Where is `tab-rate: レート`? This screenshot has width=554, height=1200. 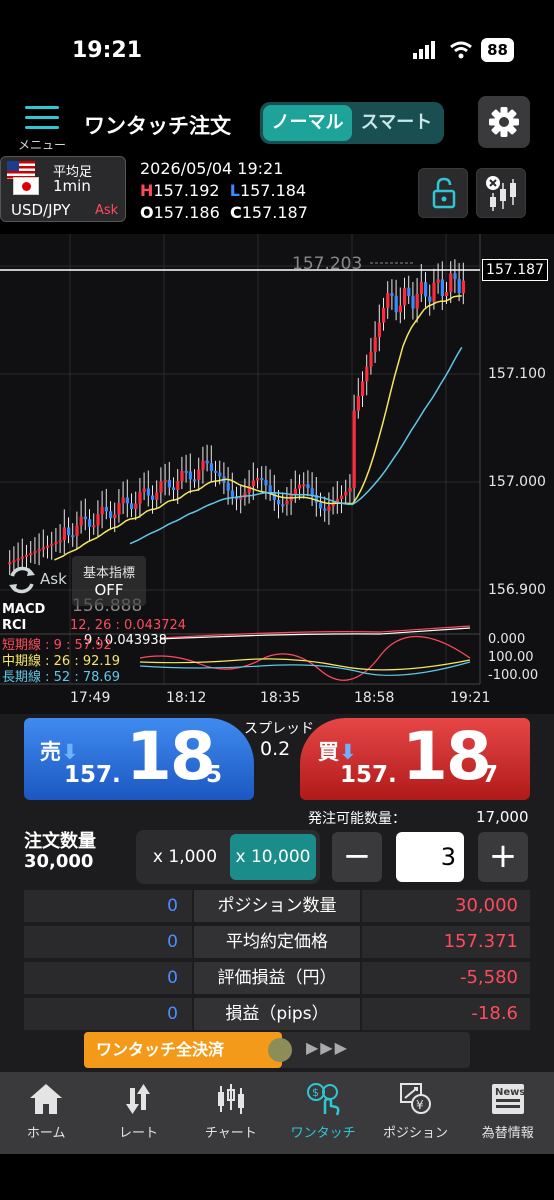
tab-rate: レート is located at coordinates (138, 1113).